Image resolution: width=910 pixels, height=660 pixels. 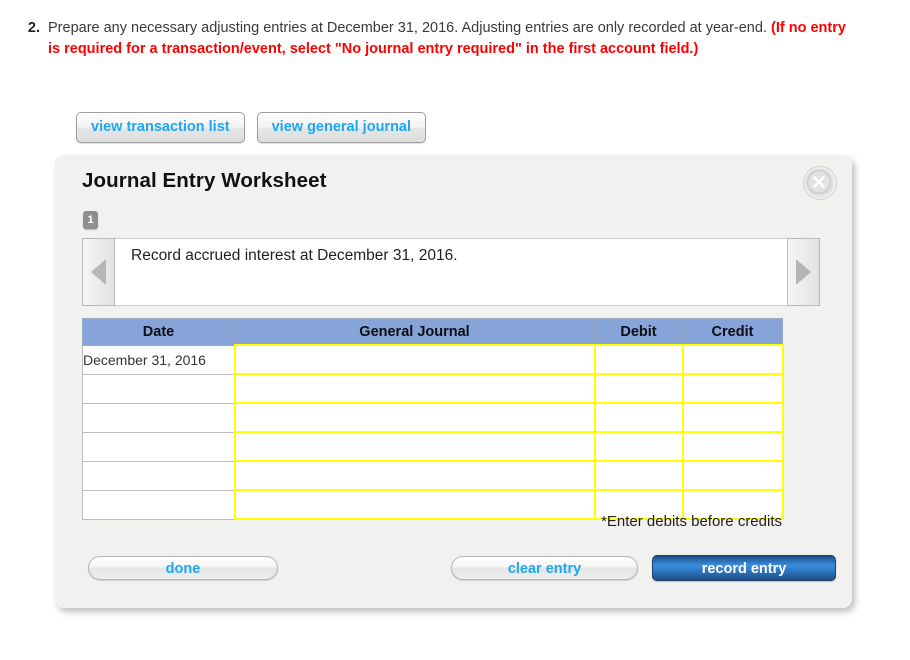 What do you see at coordinates (414, 332) in the screenshot?
I see `column-header-general-journal: General Journal` at bounding box center [414, 332].